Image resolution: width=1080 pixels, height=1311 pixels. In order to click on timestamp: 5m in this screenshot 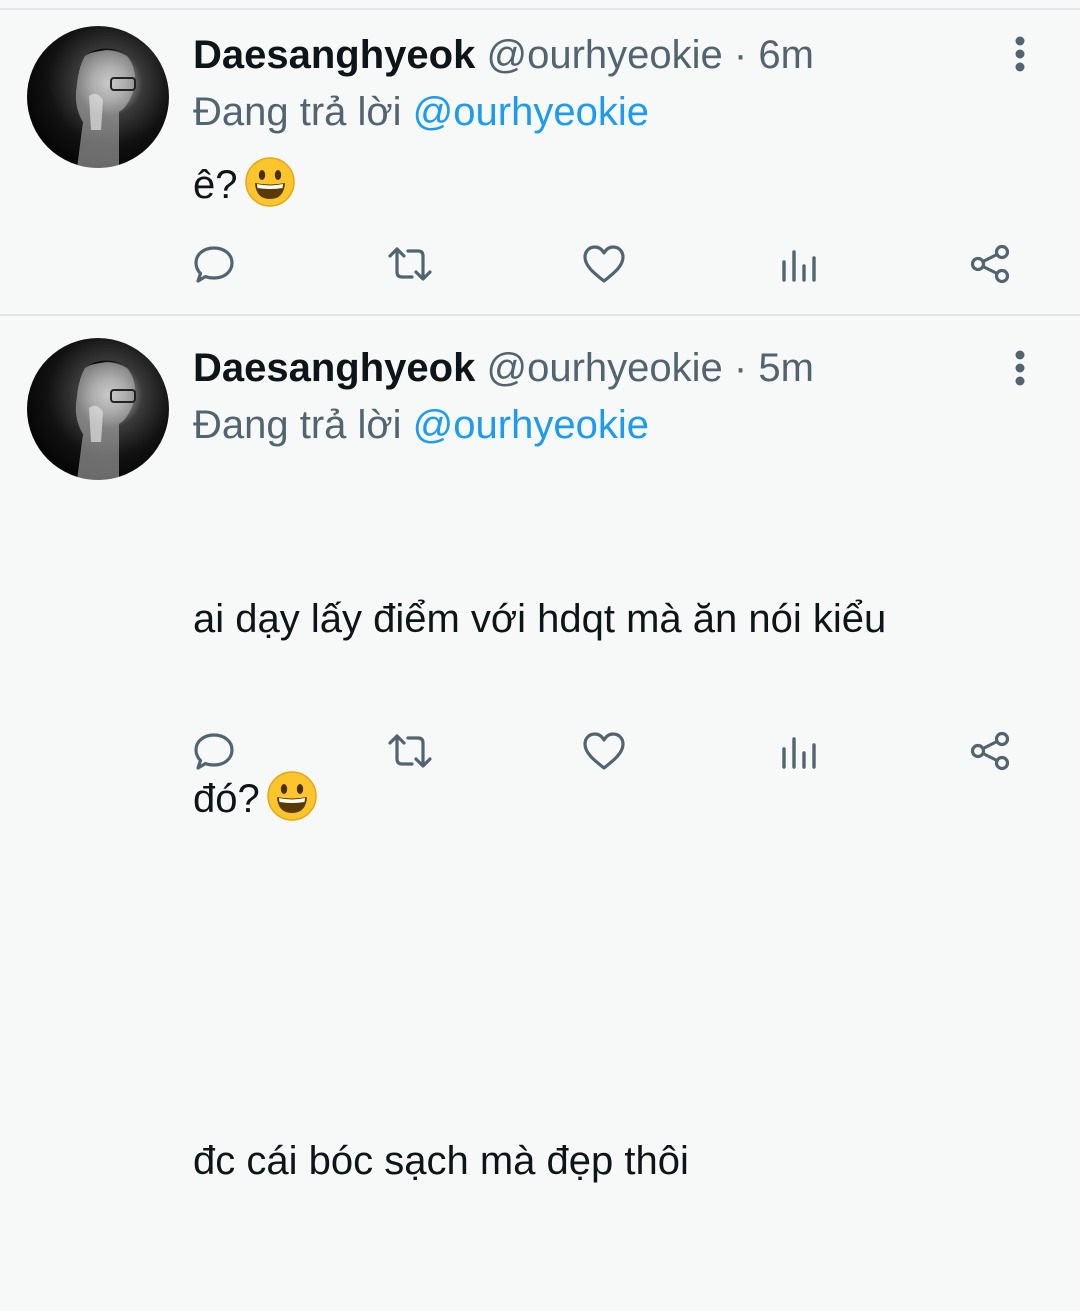, I will do `click(786, 368)`.